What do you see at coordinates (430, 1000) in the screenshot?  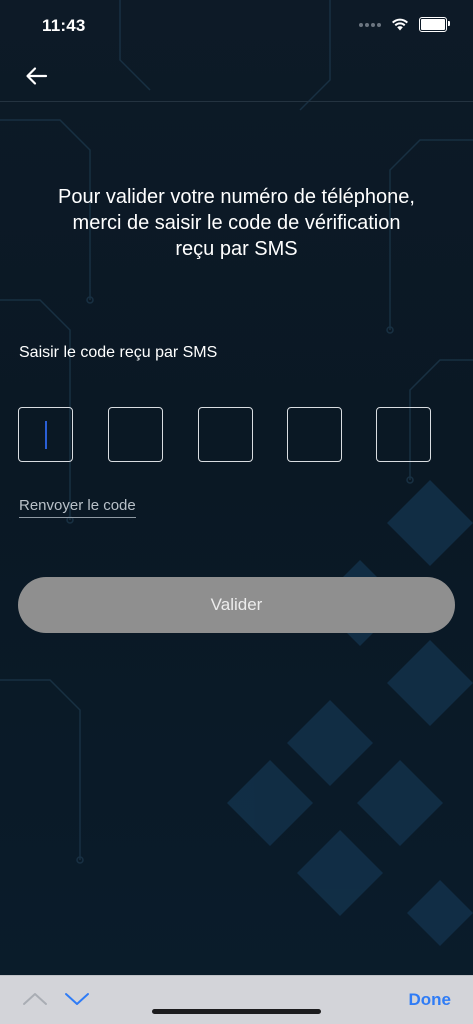 I see `done-button: Done` at bounding box center [430, 1000].